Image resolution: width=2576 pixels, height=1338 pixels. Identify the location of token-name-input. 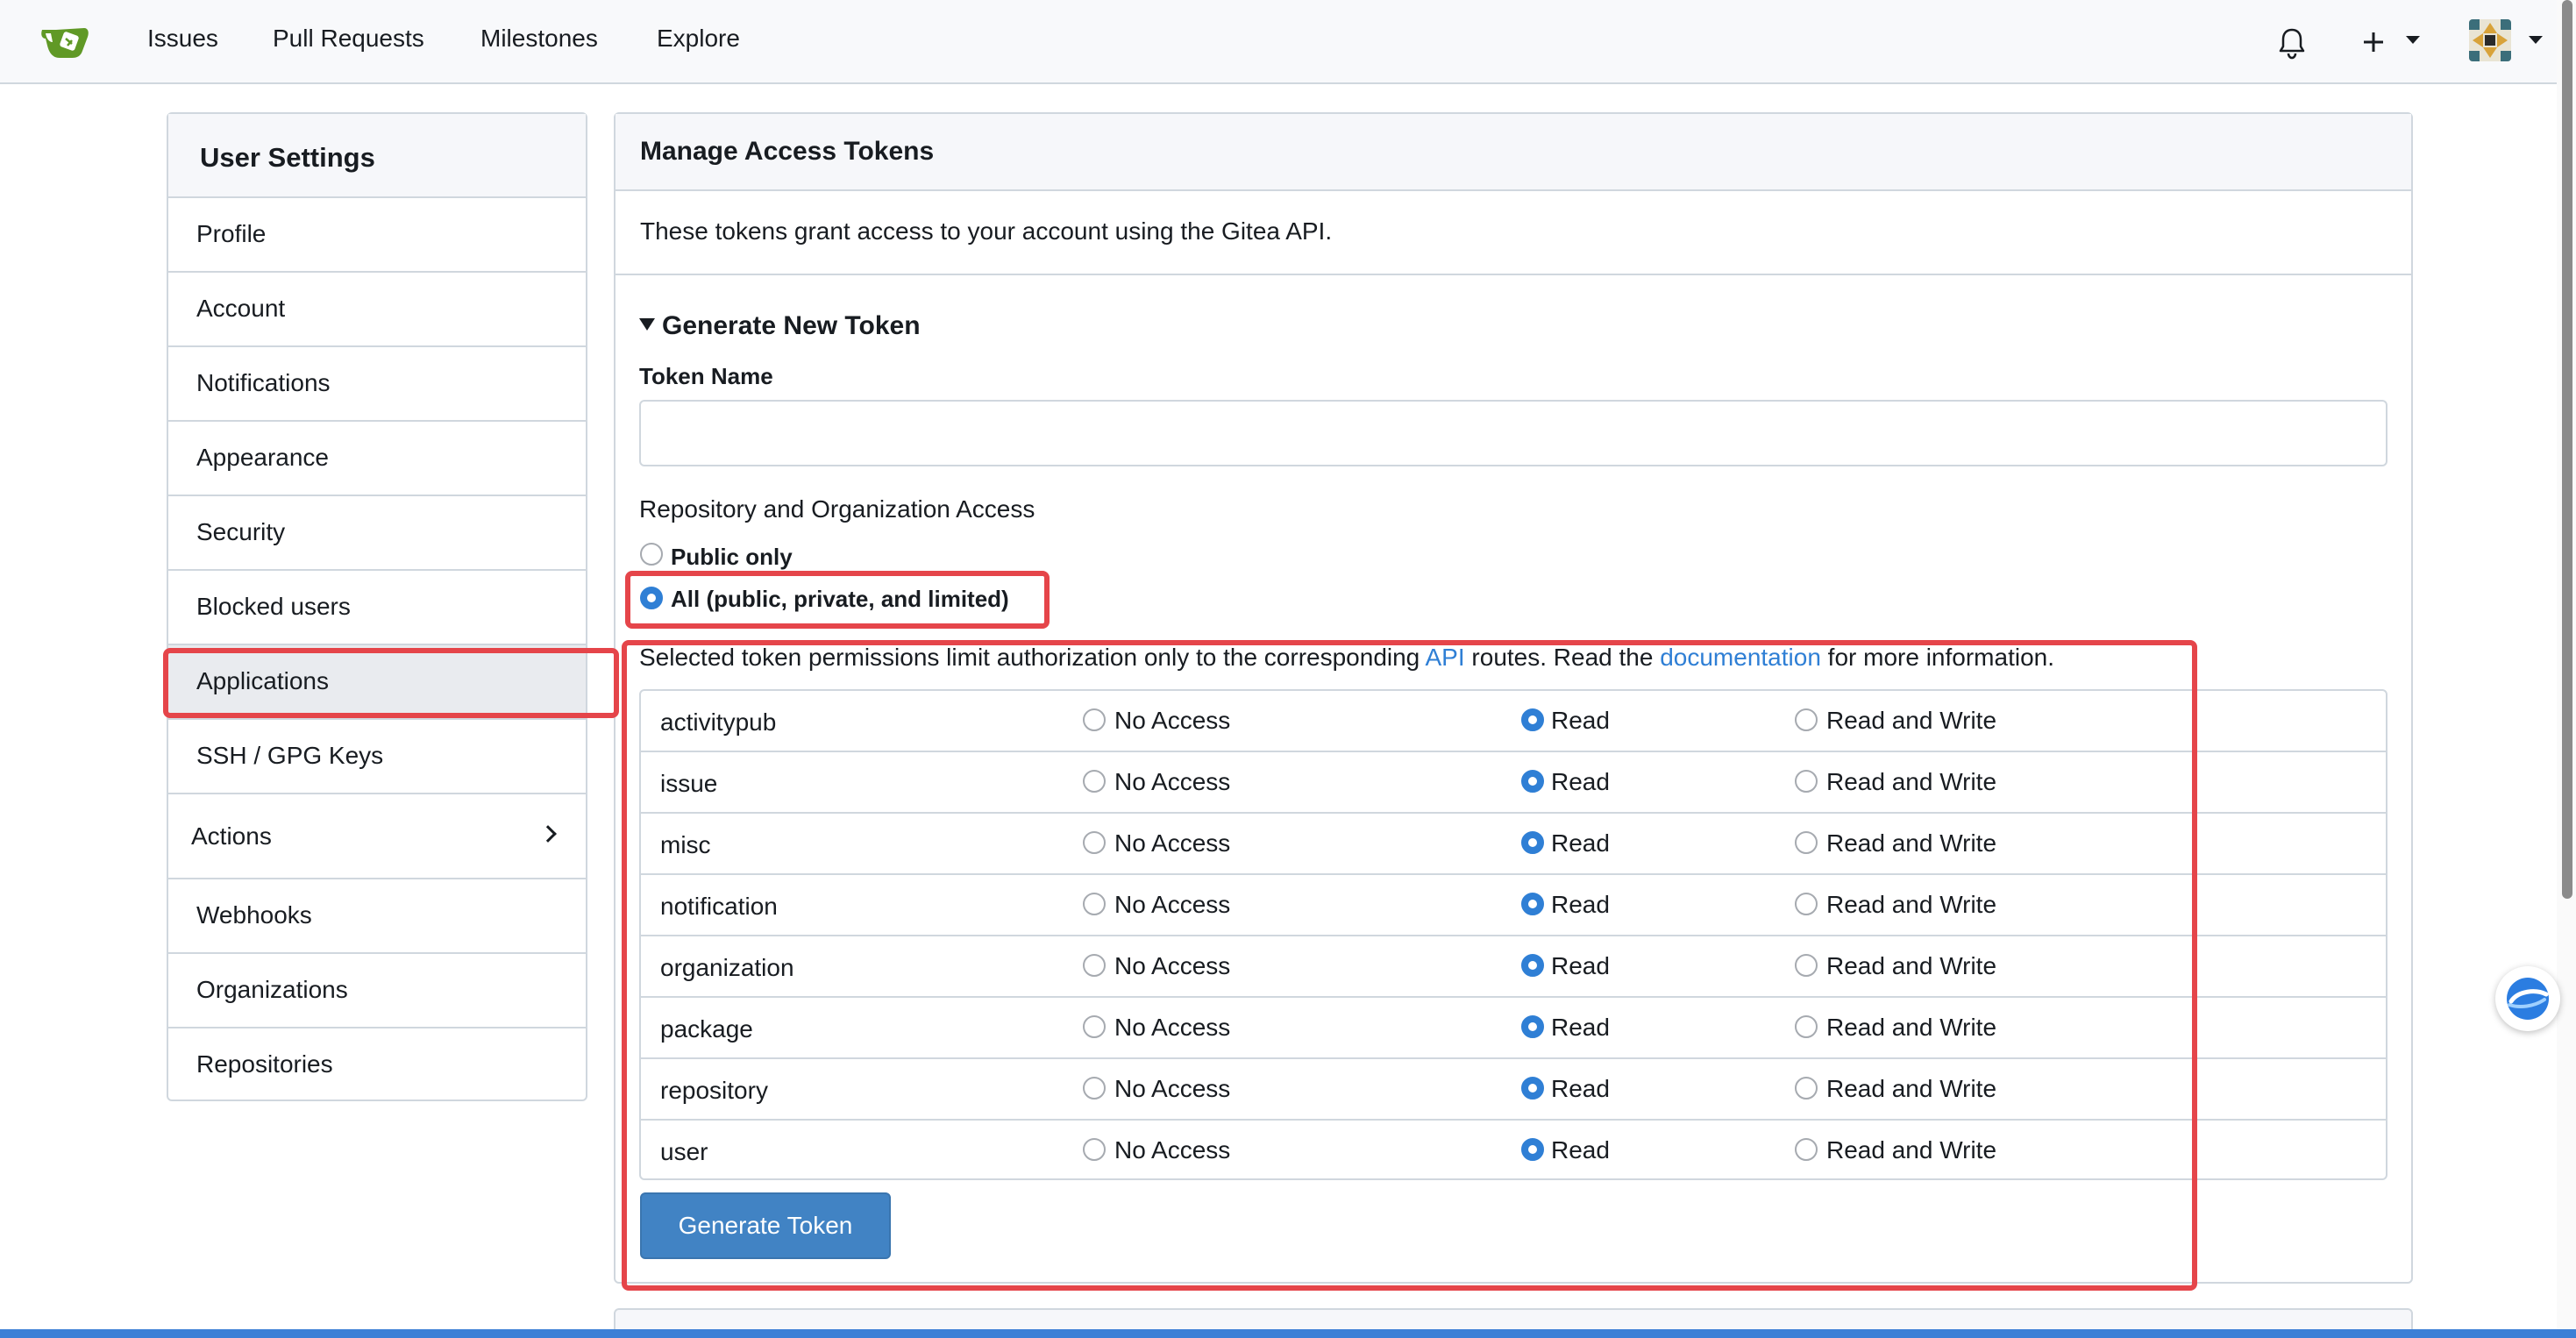
(1513, 433).